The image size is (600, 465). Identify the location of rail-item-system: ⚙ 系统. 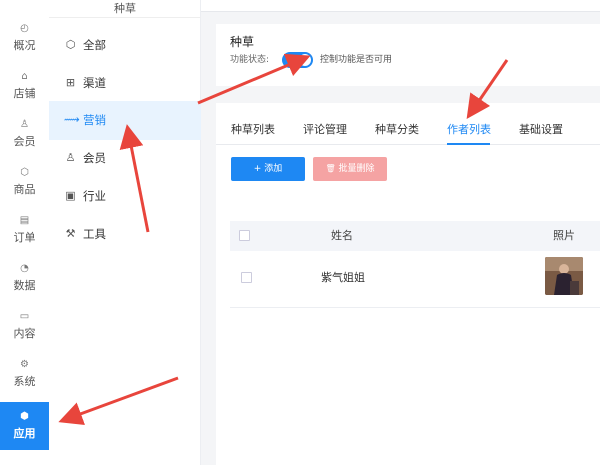
(24, 374).